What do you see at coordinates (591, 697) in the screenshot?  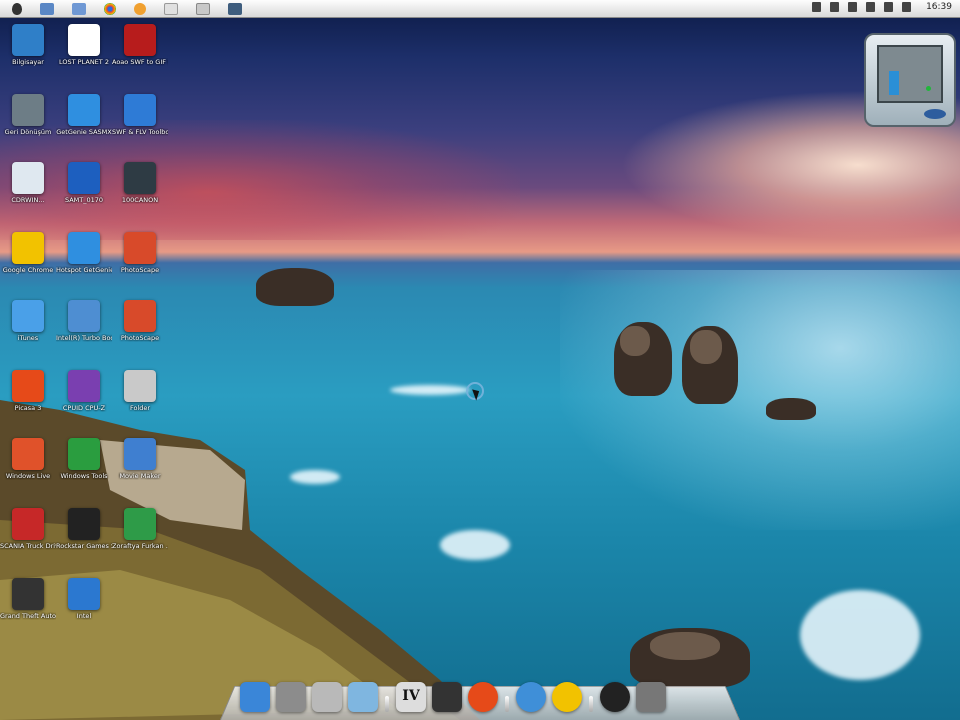 I see `dock-separator` at bounding box center [591, 697].